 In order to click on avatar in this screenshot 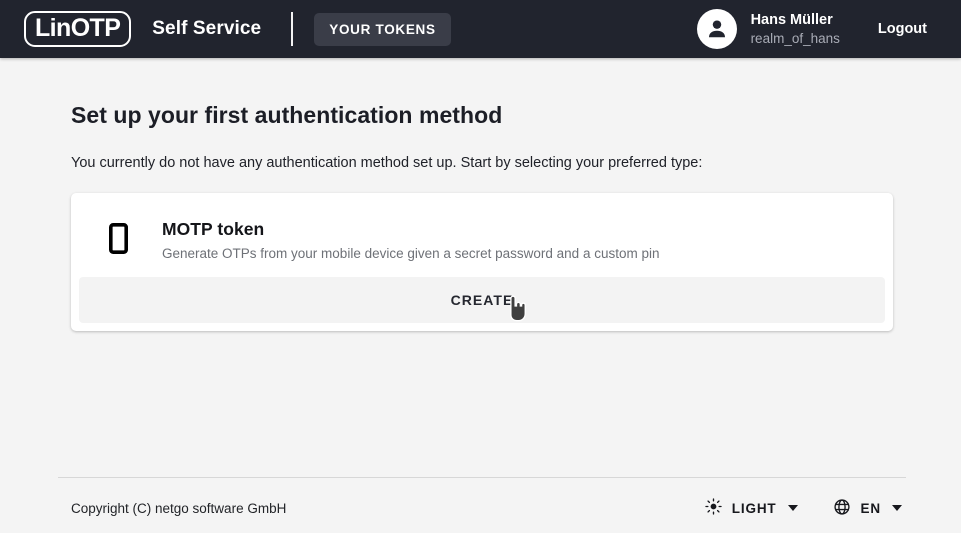, I will do `click(716, 29)`.